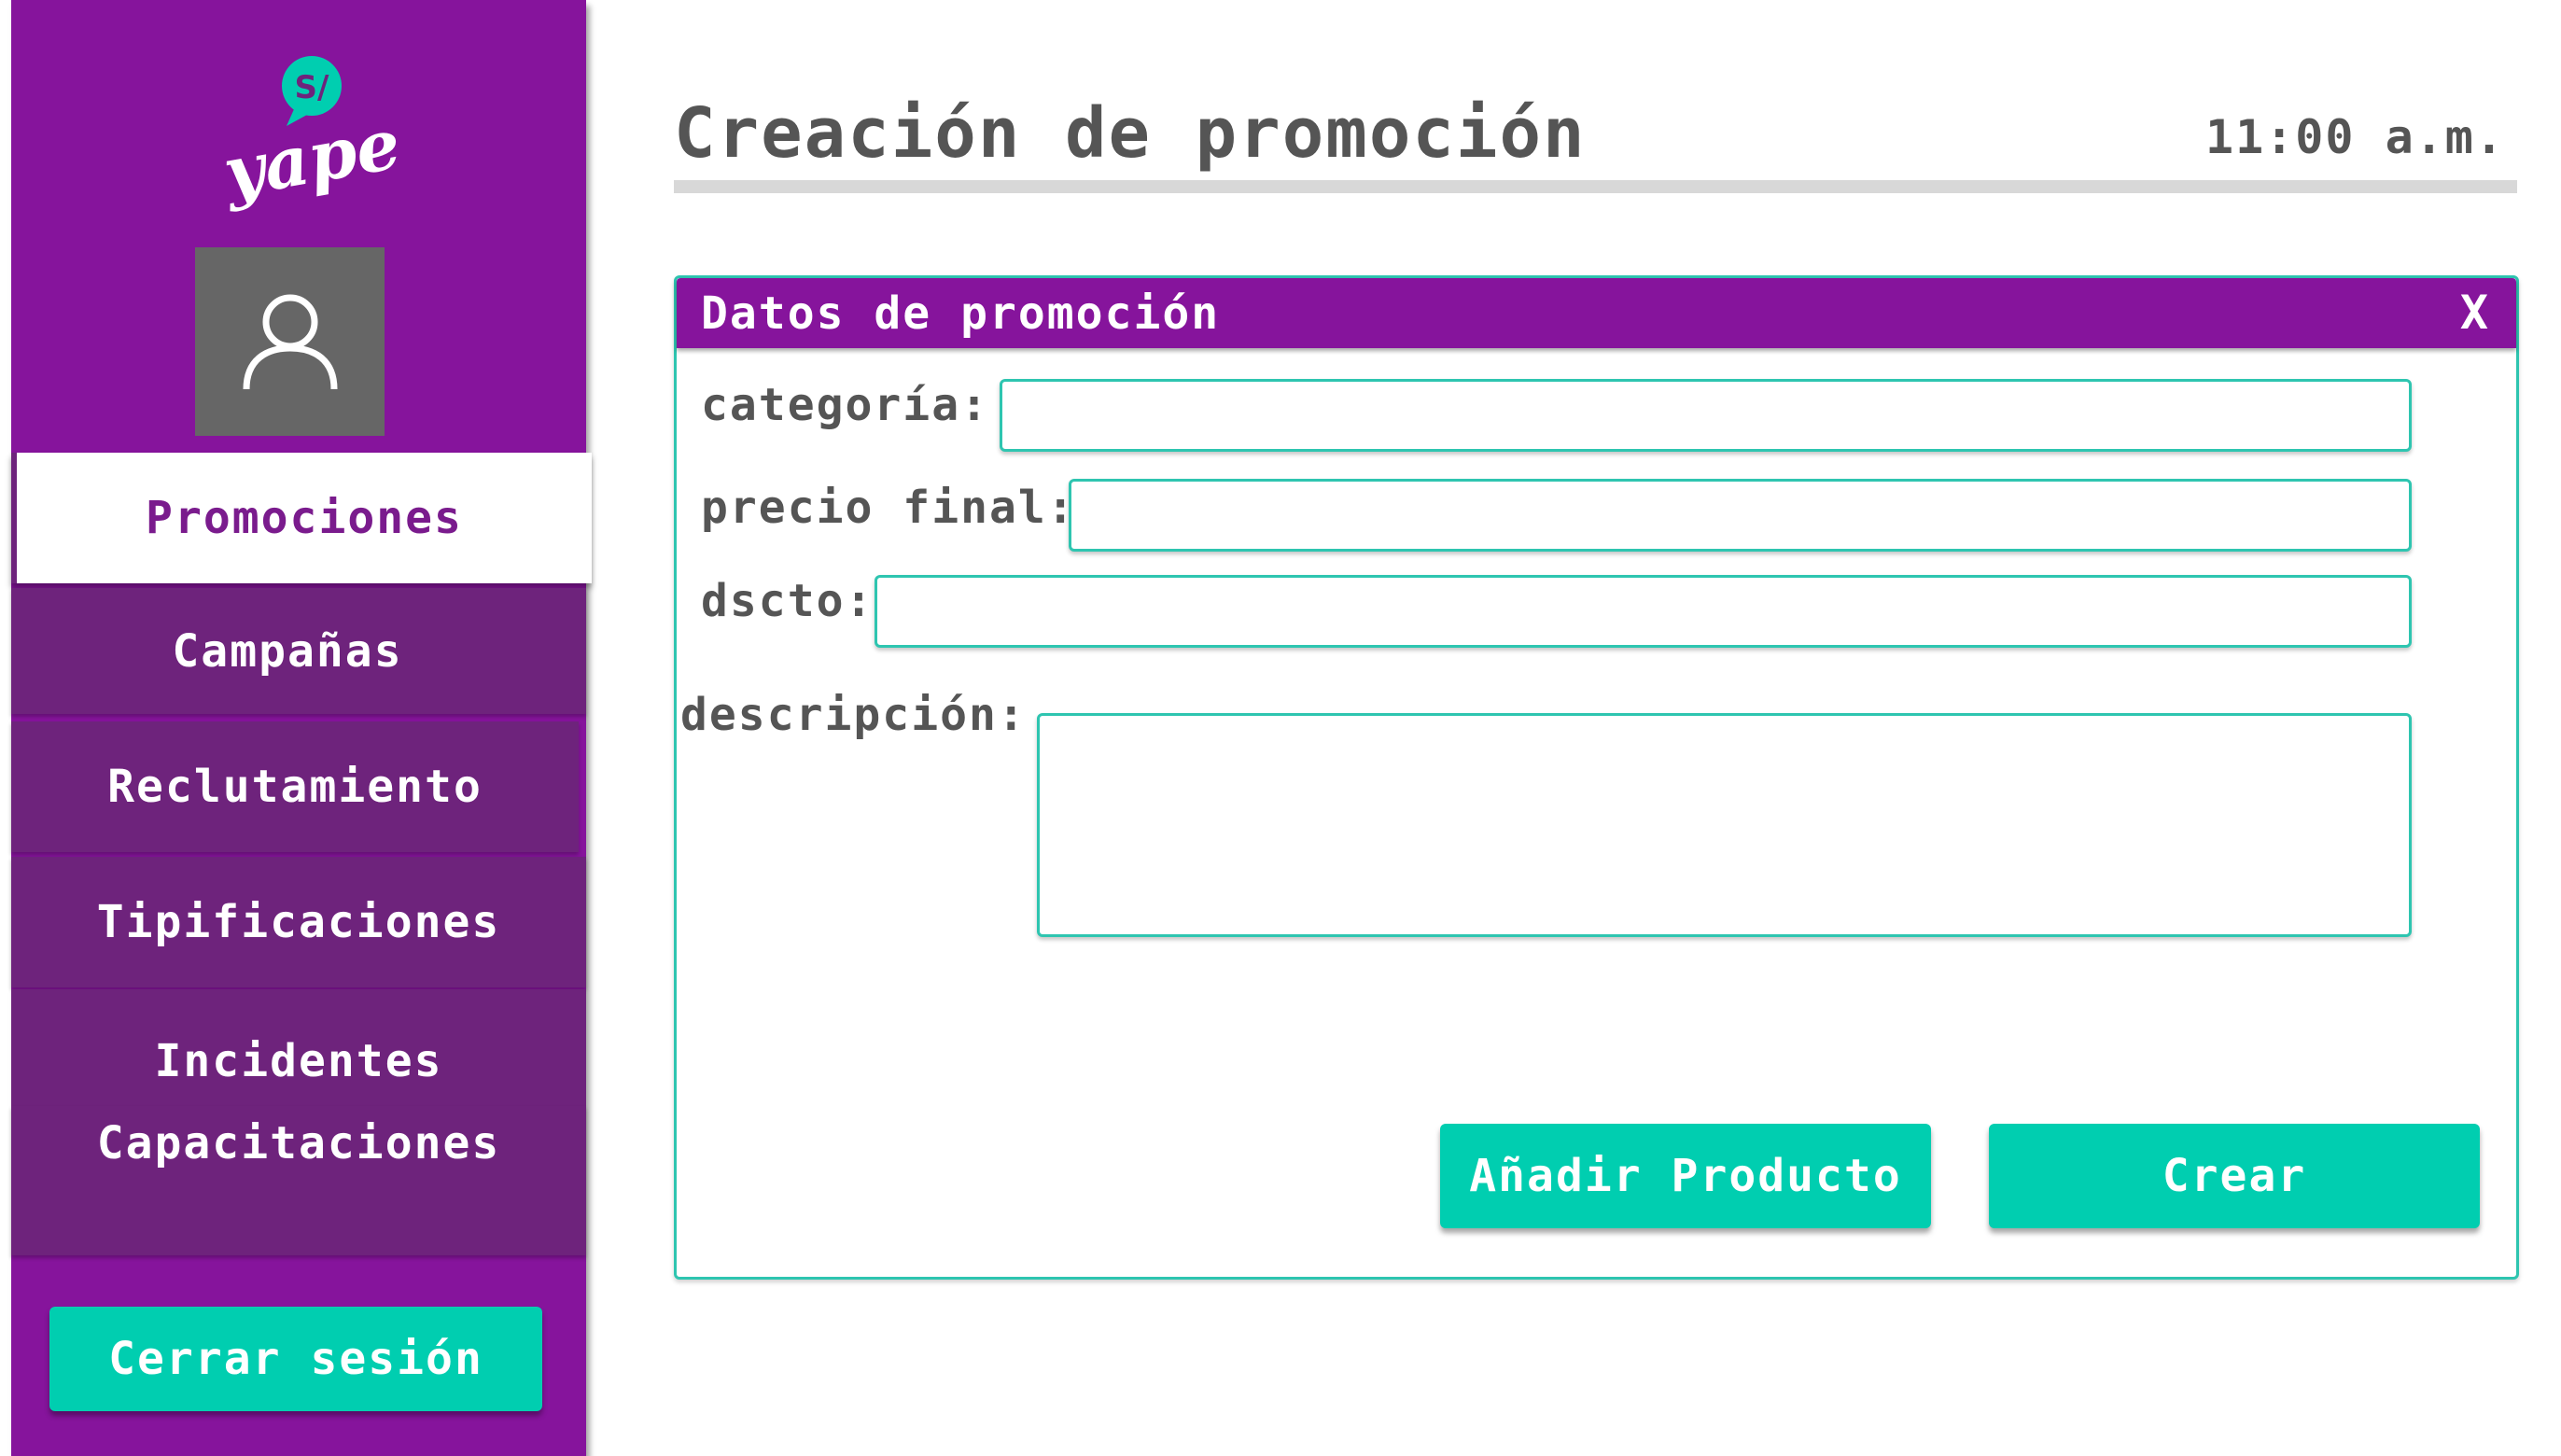 This screenshot has width=2561, height=1456. I want to click on avatar, so click(290, 341).